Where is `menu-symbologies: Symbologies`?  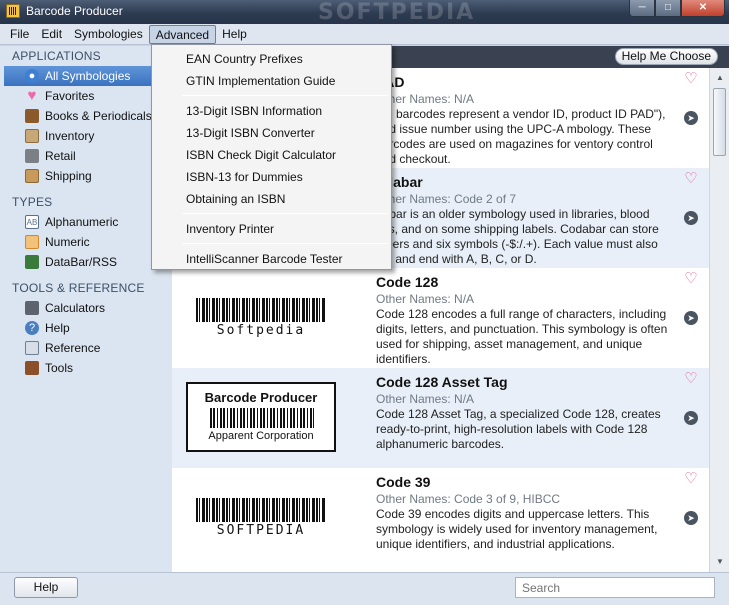 menu-symbologies: Symbologies is located at coordinates (108, 34).